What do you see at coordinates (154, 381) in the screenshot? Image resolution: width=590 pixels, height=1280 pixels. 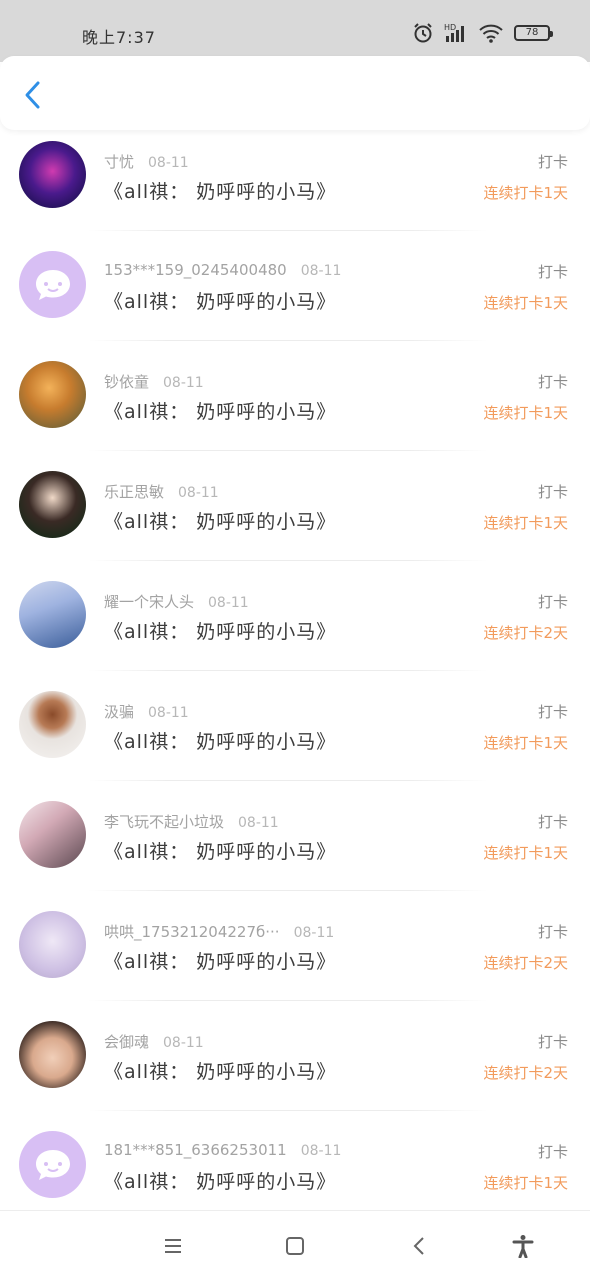 I see `username: 钞依童 08-11` at bounding box center [154, 381].